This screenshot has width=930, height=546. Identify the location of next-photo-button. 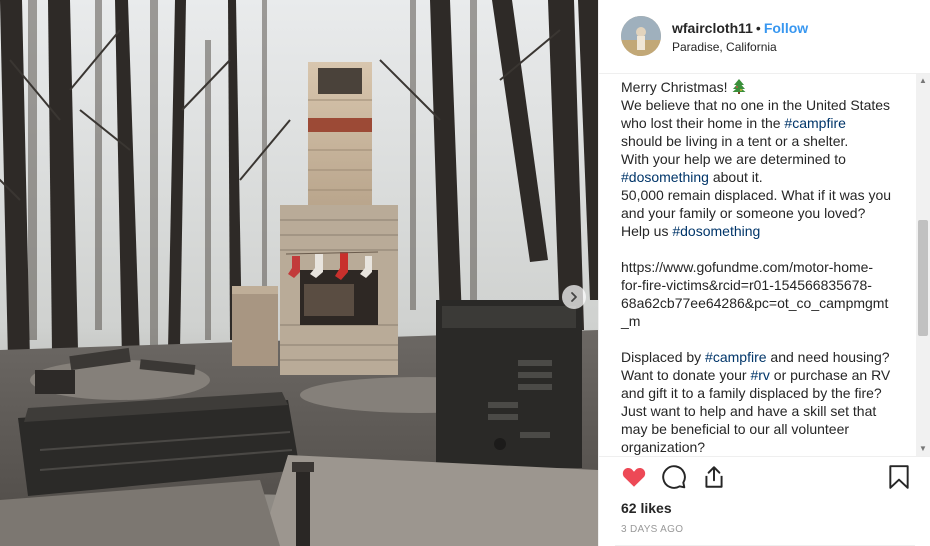
(574, 297).